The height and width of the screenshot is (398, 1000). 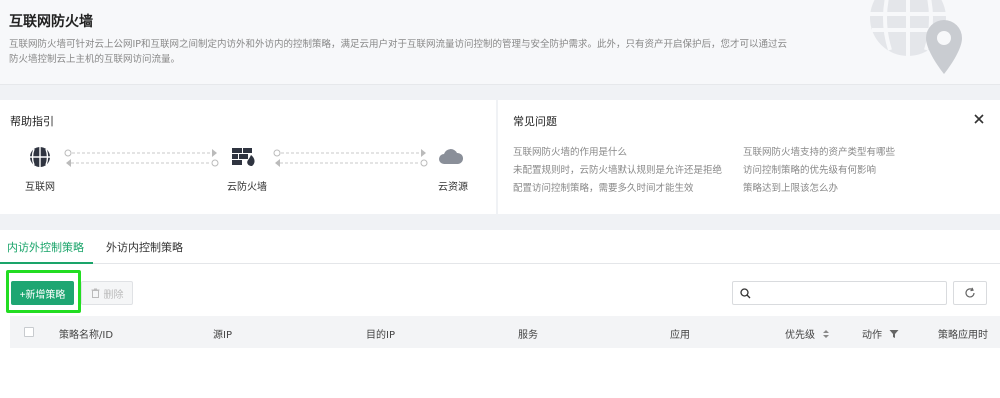 I want to click on refresh-icon, so click(x=970, y=292).